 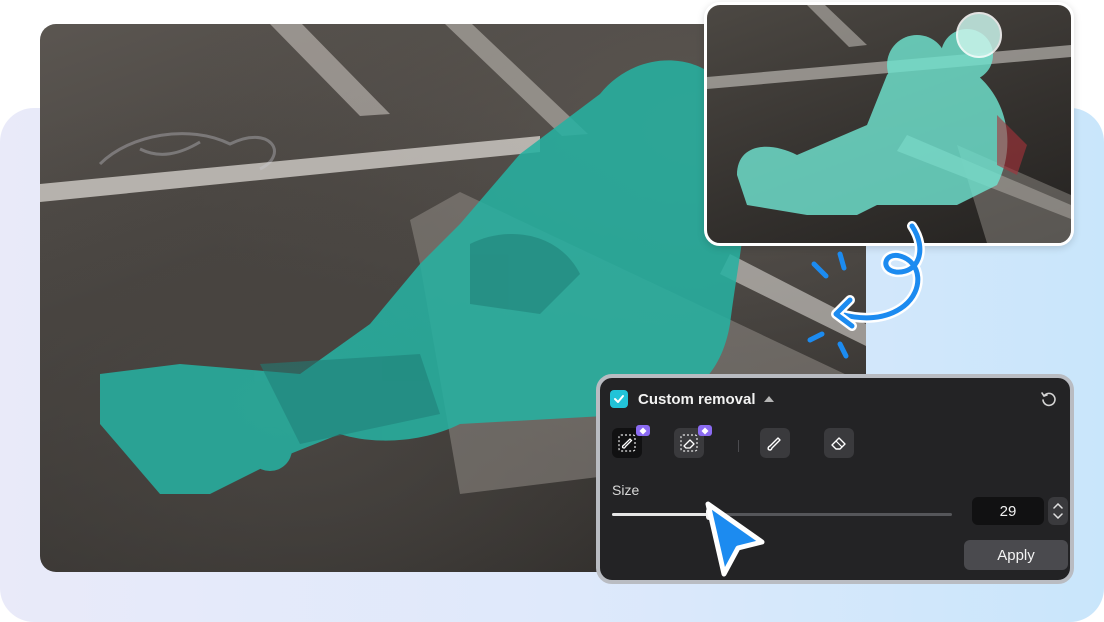 I want to click on reset-icon, so click(x=1048, y=399).